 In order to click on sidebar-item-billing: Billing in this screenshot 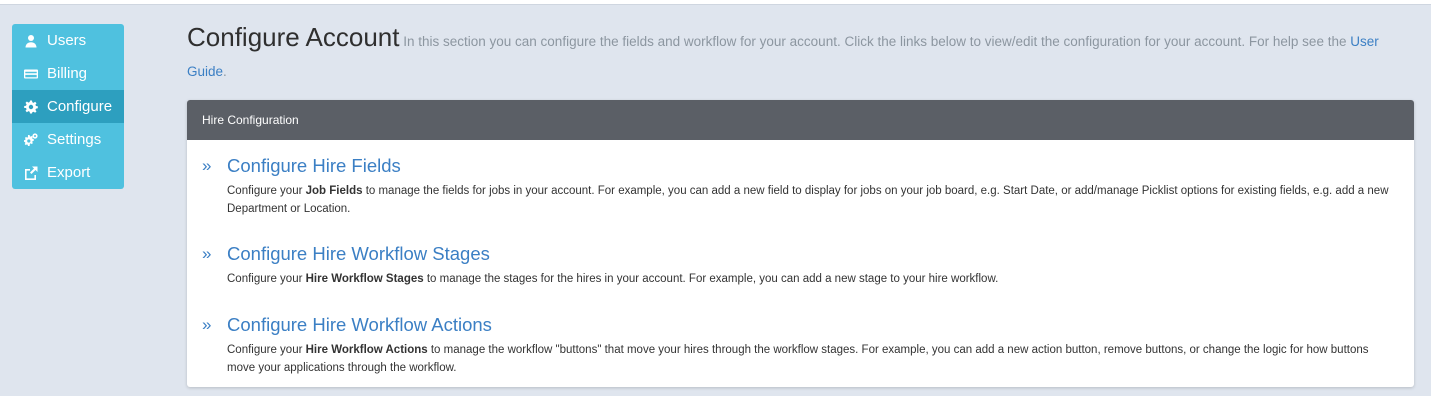, I will do `click(68, 73)`.